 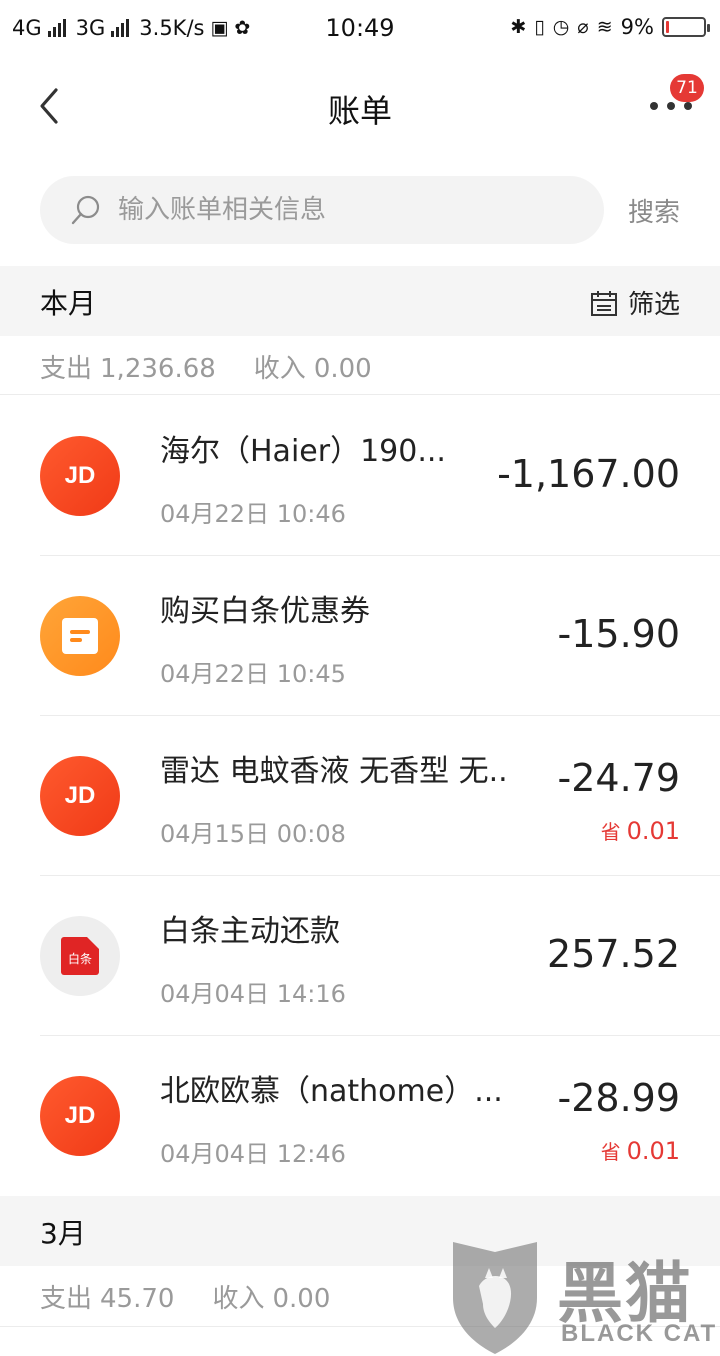 What do you see at coordinates (85, 210) in the screenshot?
I see `search-icon` at bounding box center [85, 210].